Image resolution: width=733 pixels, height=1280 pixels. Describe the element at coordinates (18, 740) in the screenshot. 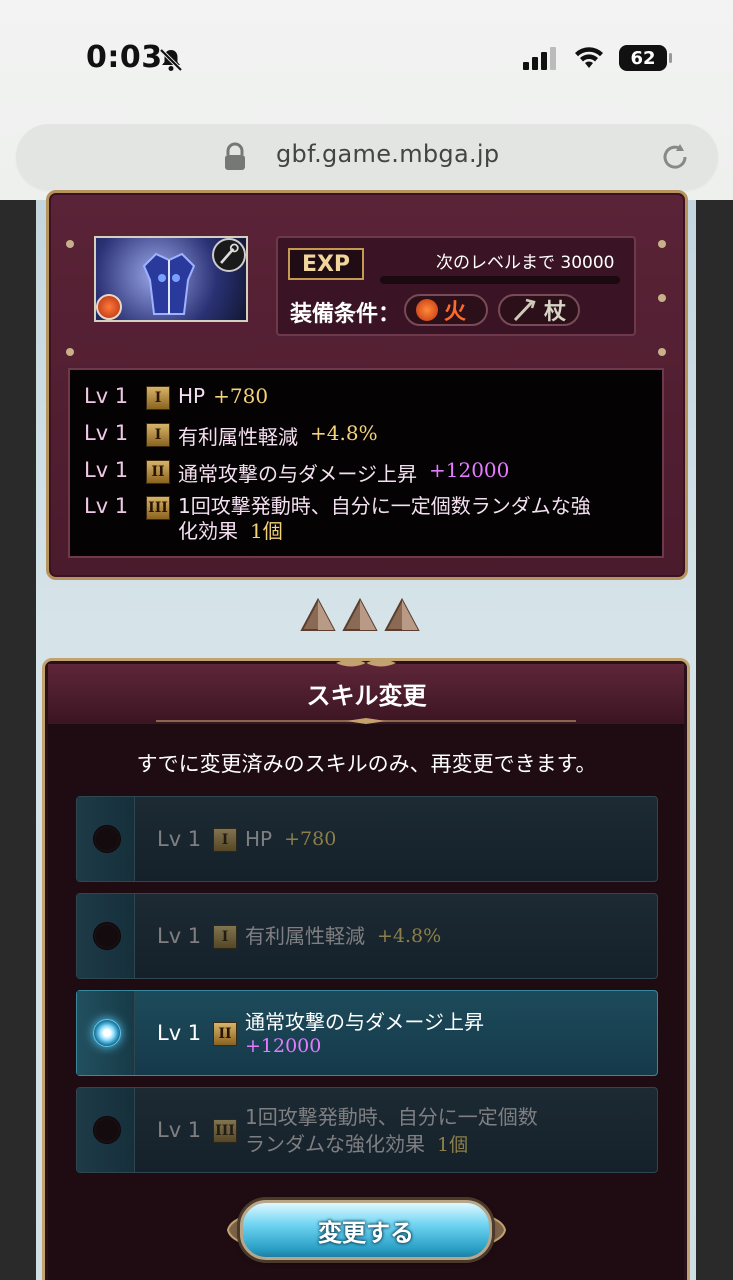

I see `left-margin` at that location.